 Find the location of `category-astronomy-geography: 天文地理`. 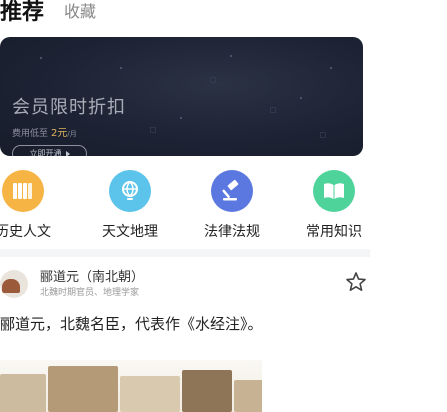

category-astronomy-geography: 天文地理 is located at coordinates (130, 205).